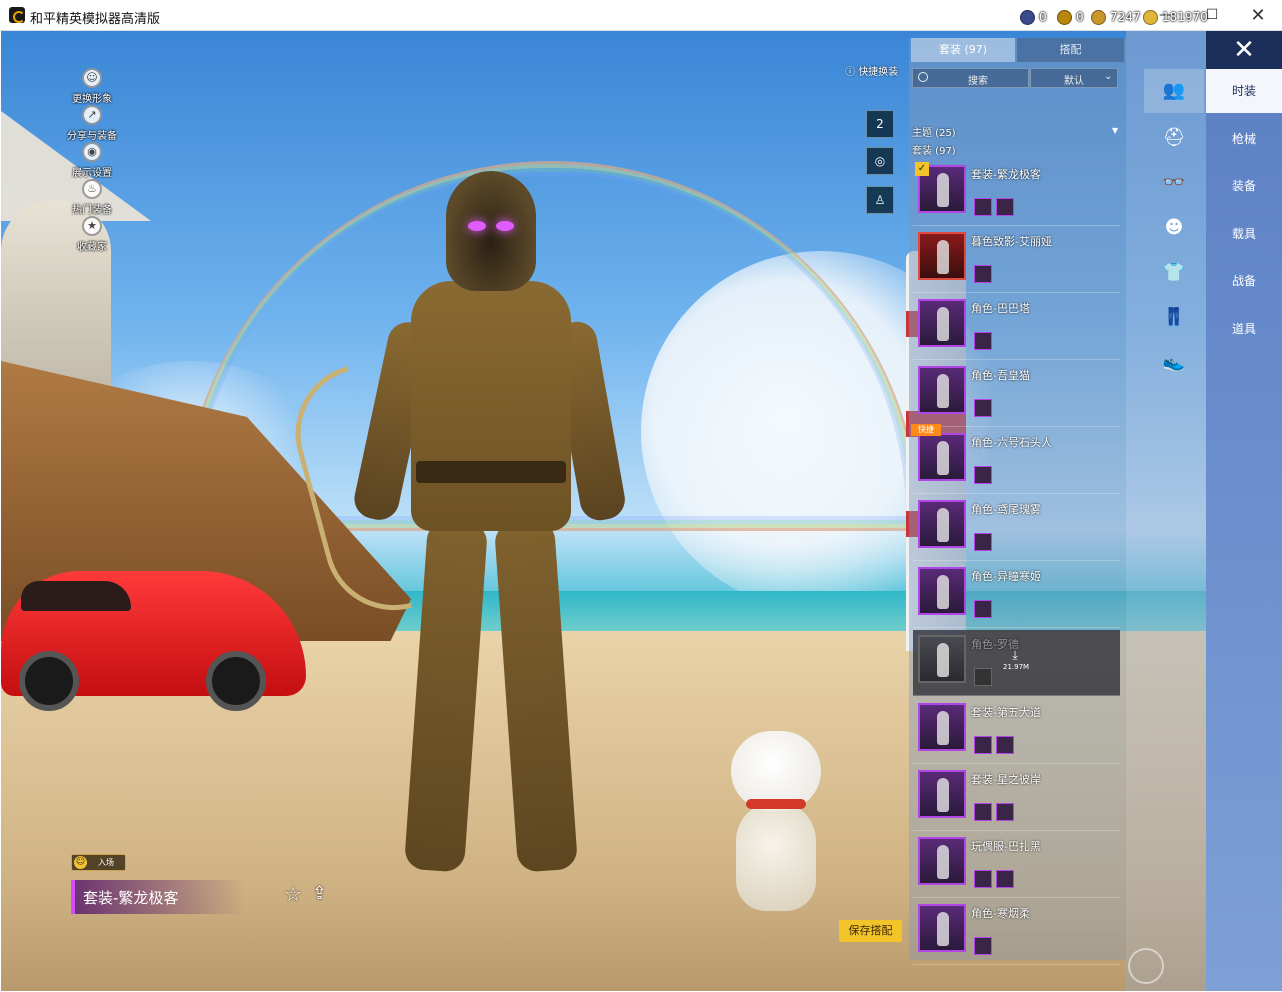 This screenshot has height=992, width=1282. I want to click on shoes-icon: 👟, so click(1174, 362).